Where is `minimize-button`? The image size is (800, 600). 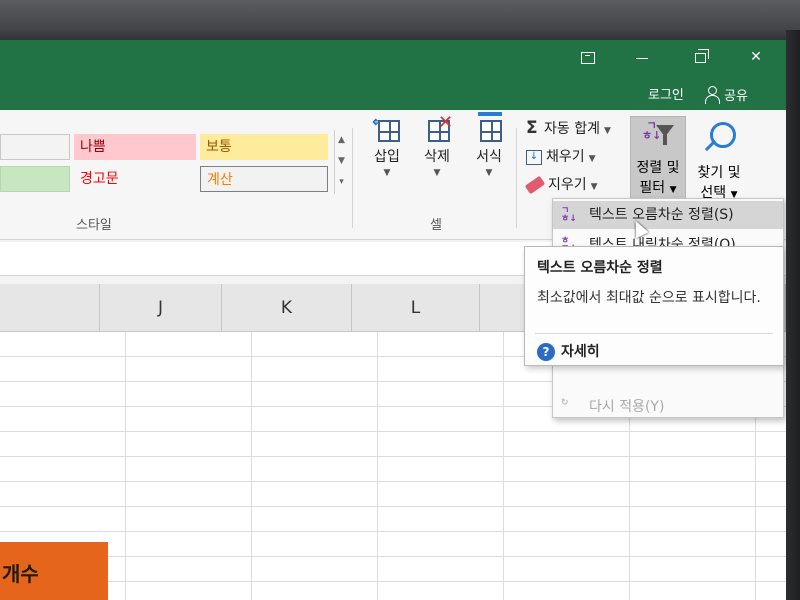
minimize-button is located at coordinates (642, 58).